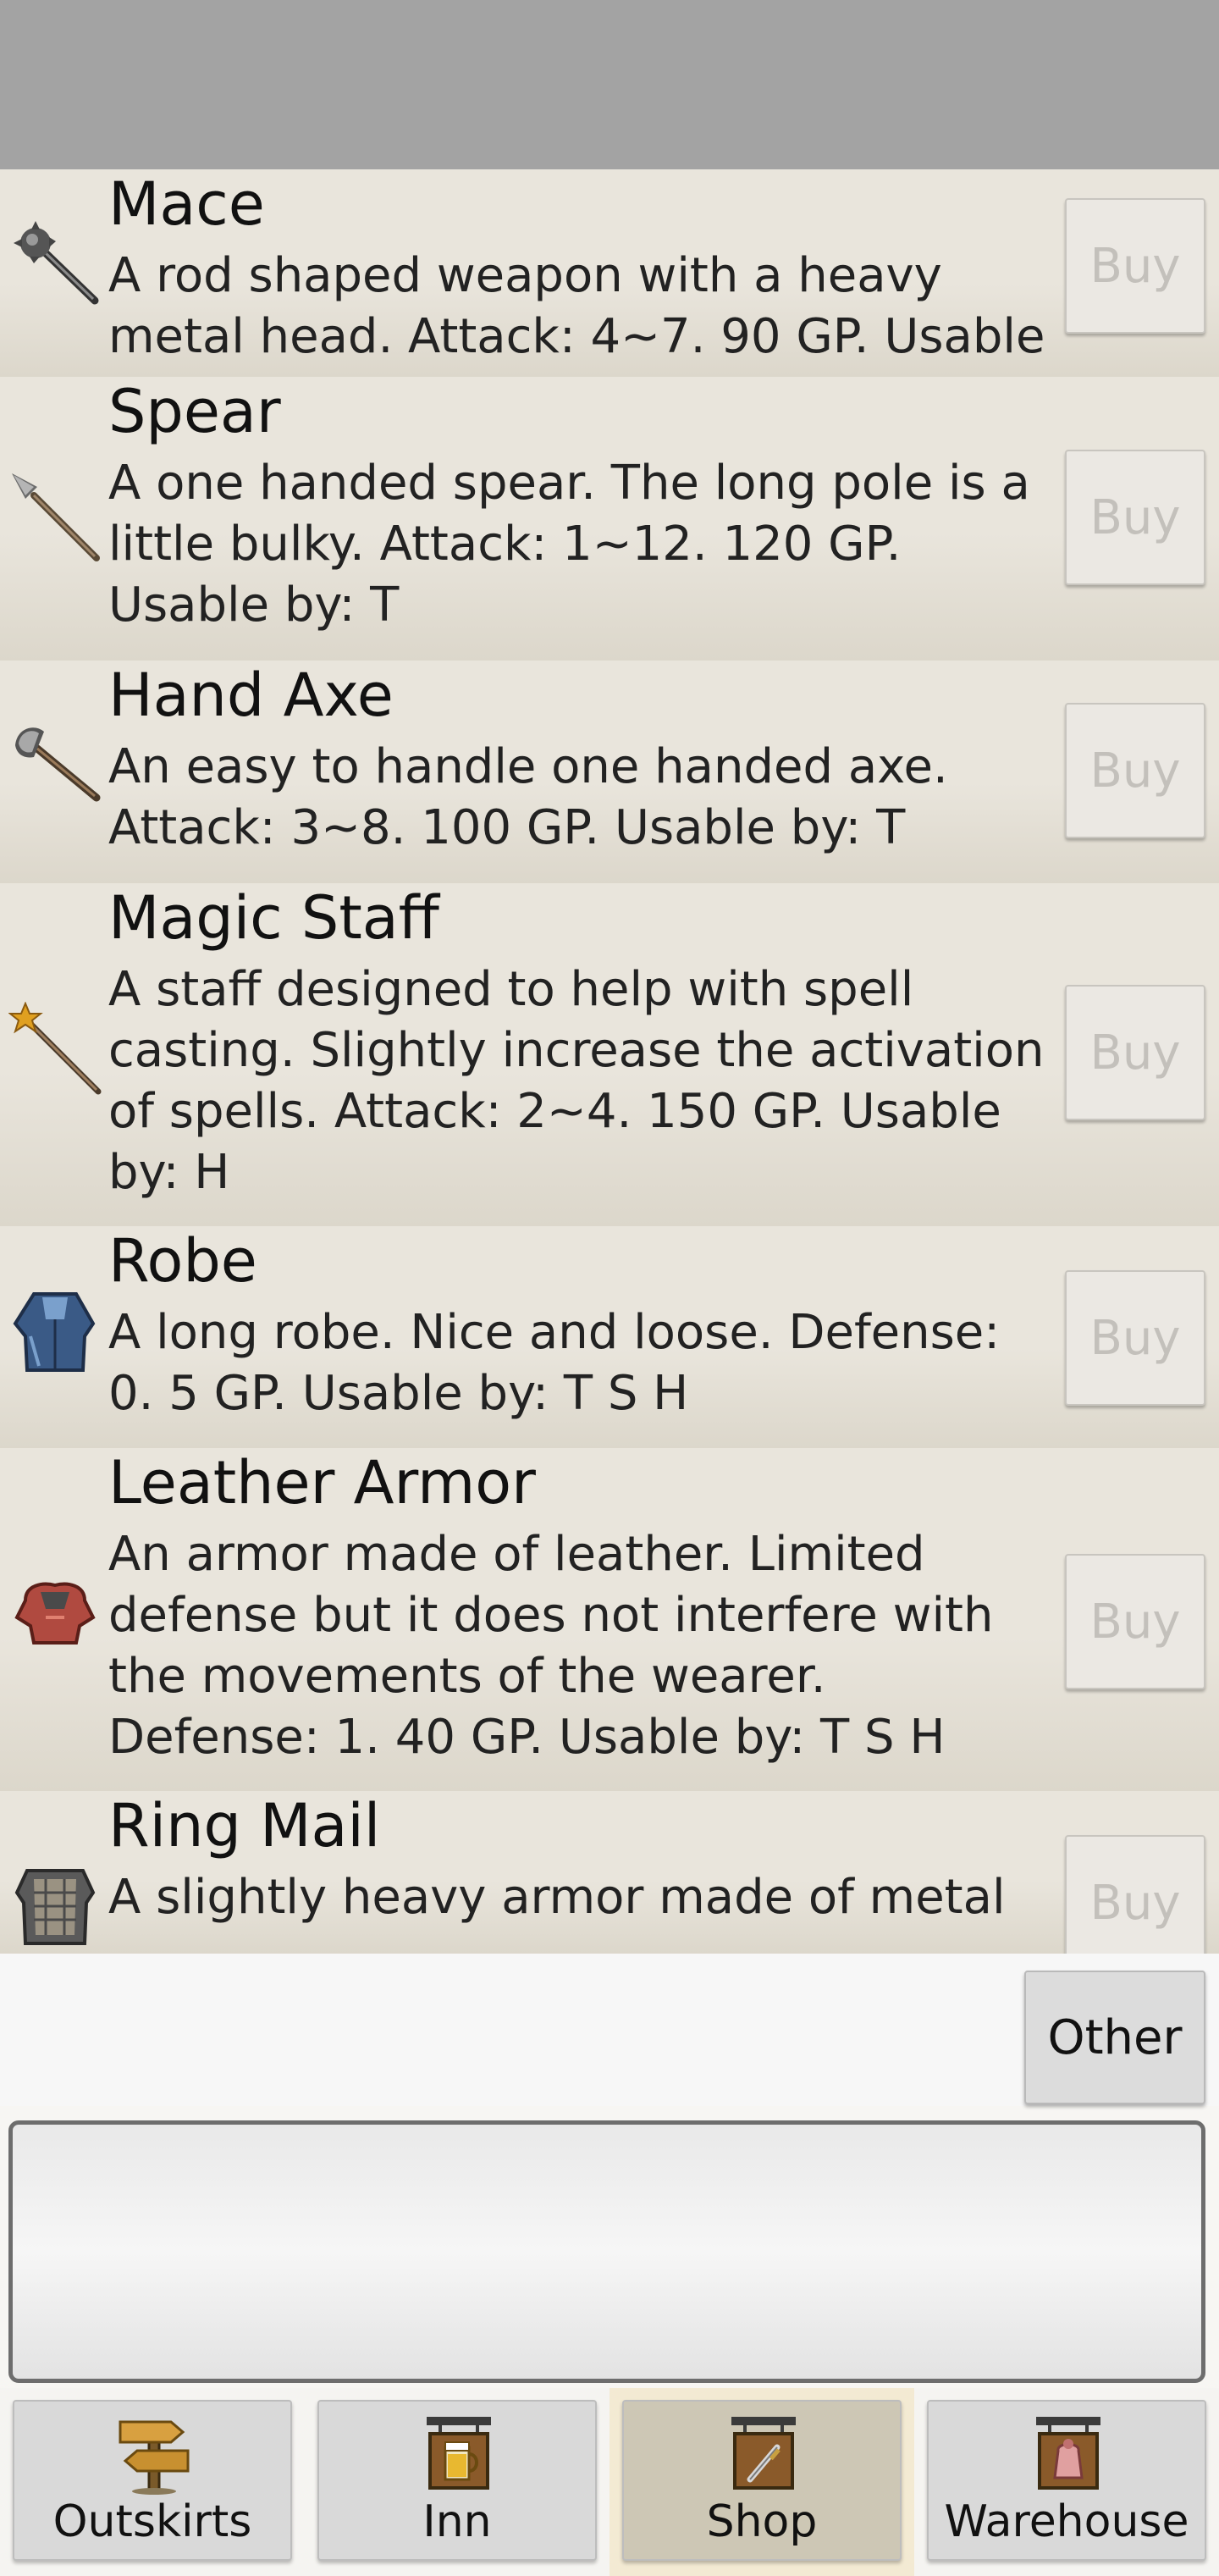  What do you see at coordinates (762, 2521) in the screenshot?
I see `nav-label: Shop` at bounding box center [762, 2521].